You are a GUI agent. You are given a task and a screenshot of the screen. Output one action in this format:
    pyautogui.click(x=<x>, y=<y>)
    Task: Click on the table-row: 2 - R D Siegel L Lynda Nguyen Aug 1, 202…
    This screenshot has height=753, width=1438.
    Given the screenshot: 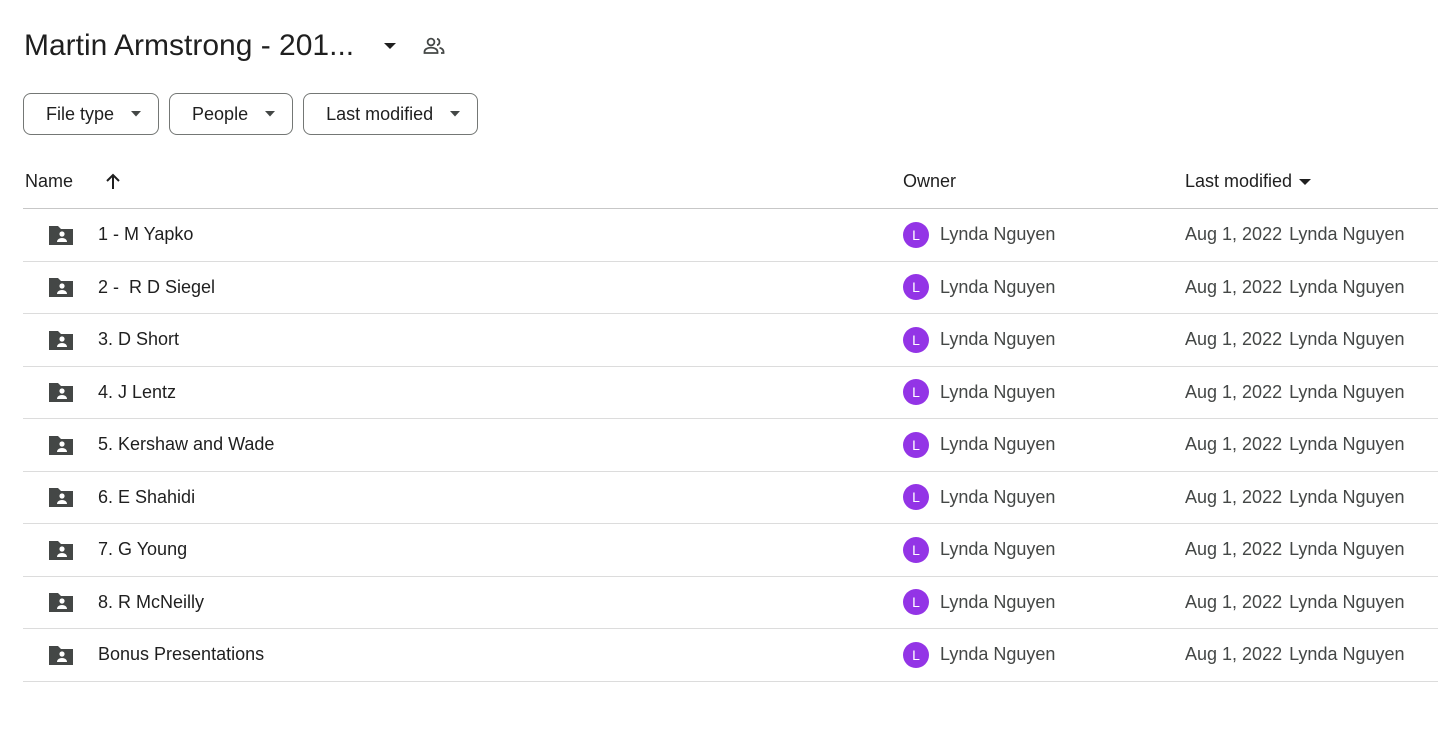 What is the action you would take?
    pyautogui.click(x=730, y=288)
    